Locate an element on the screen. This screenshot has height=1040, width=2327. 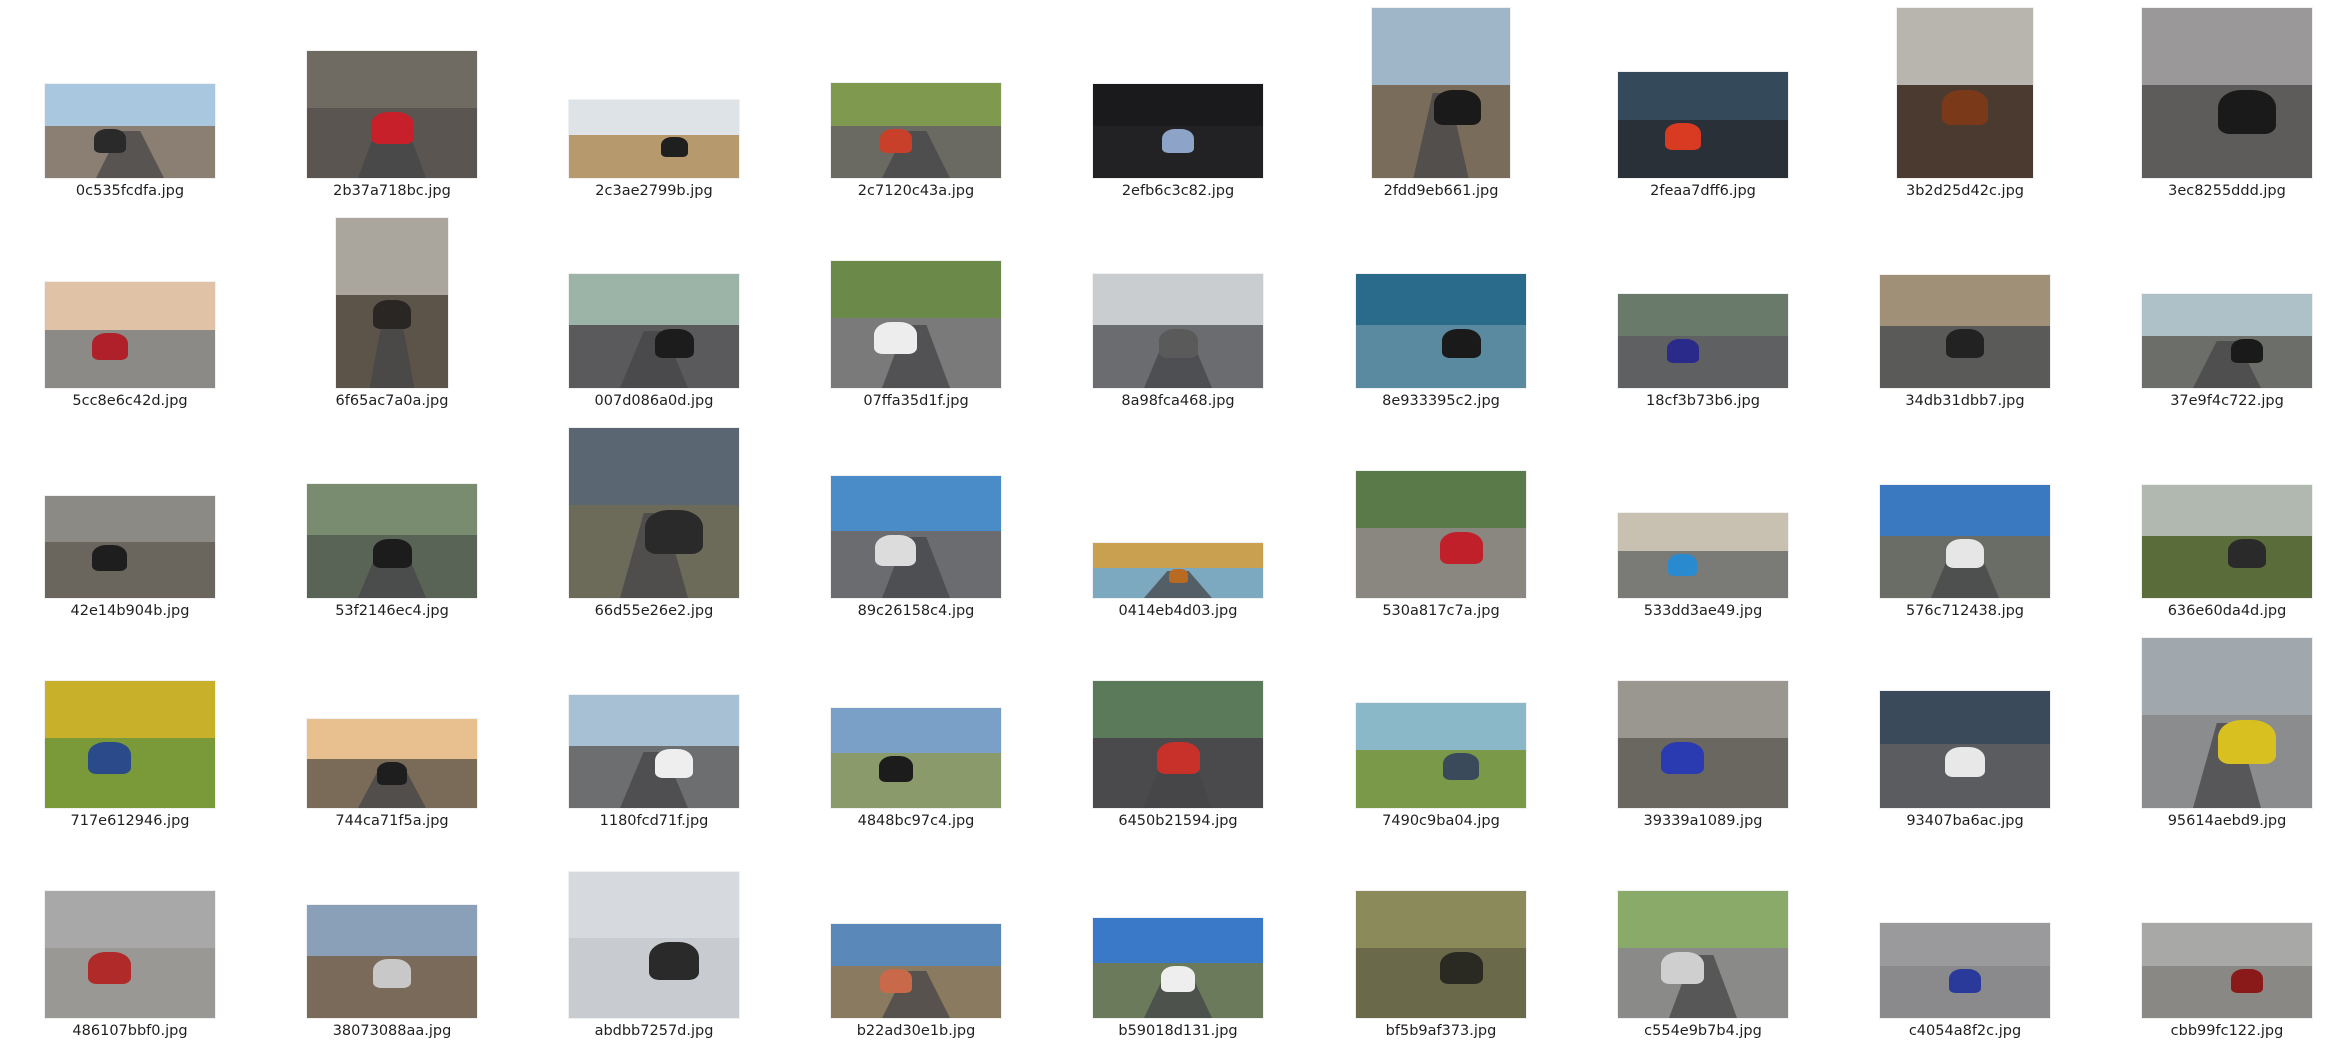
file-item: 18cf3b73b6.jpg is located at coordinates (1703, 310).